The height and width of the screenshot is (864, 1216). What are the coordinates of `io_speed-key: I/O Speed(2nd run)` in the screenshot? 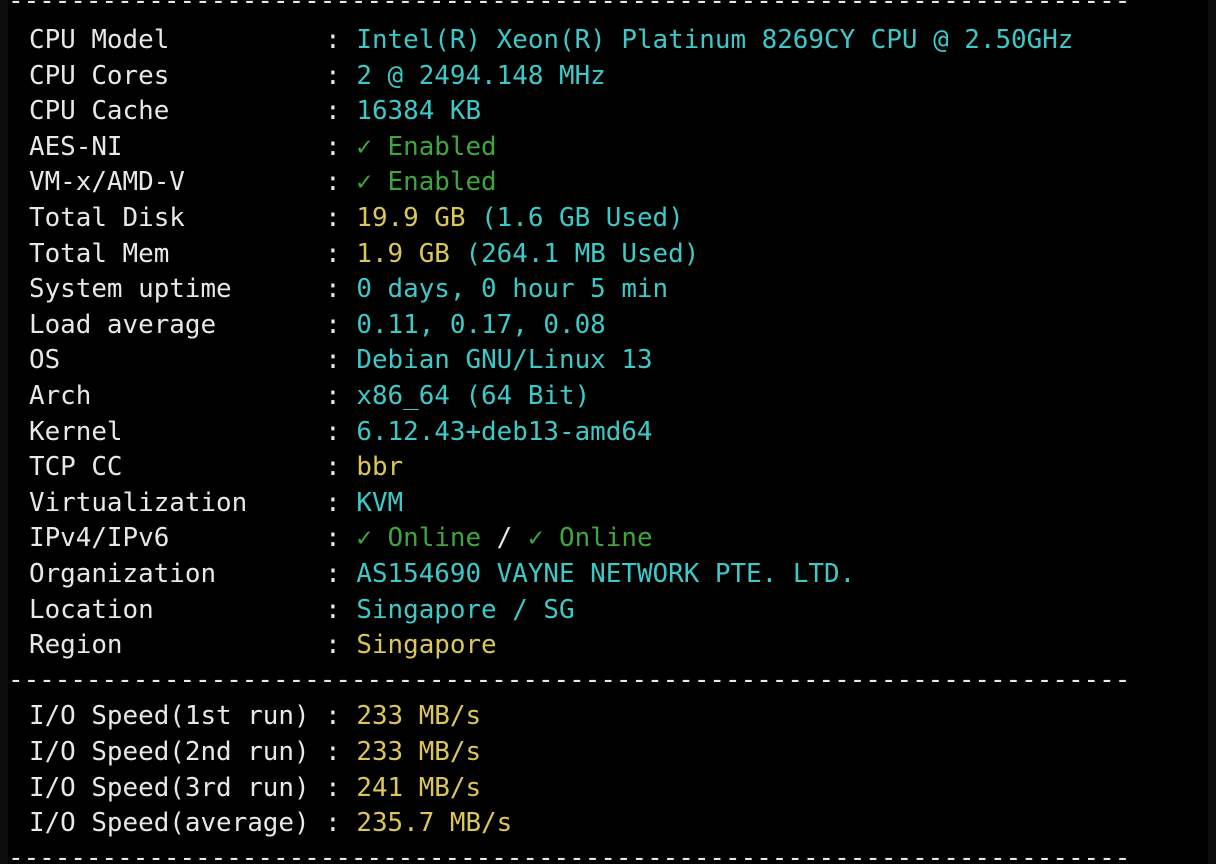 It's located at (169, 752).